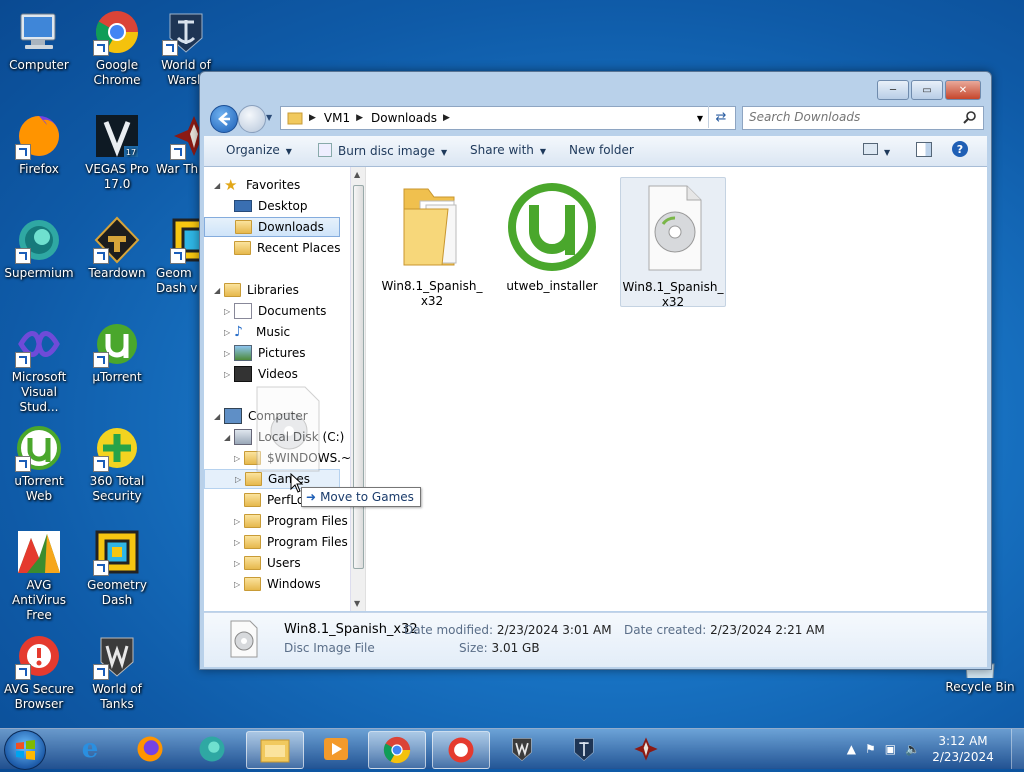 The height and width of the screenshot is (772, 1024). What do you see at coordinates (404, 118) in the screenshot?
I see `breadcrumb-downloads: Downloads` at bounding box center [404, 118].